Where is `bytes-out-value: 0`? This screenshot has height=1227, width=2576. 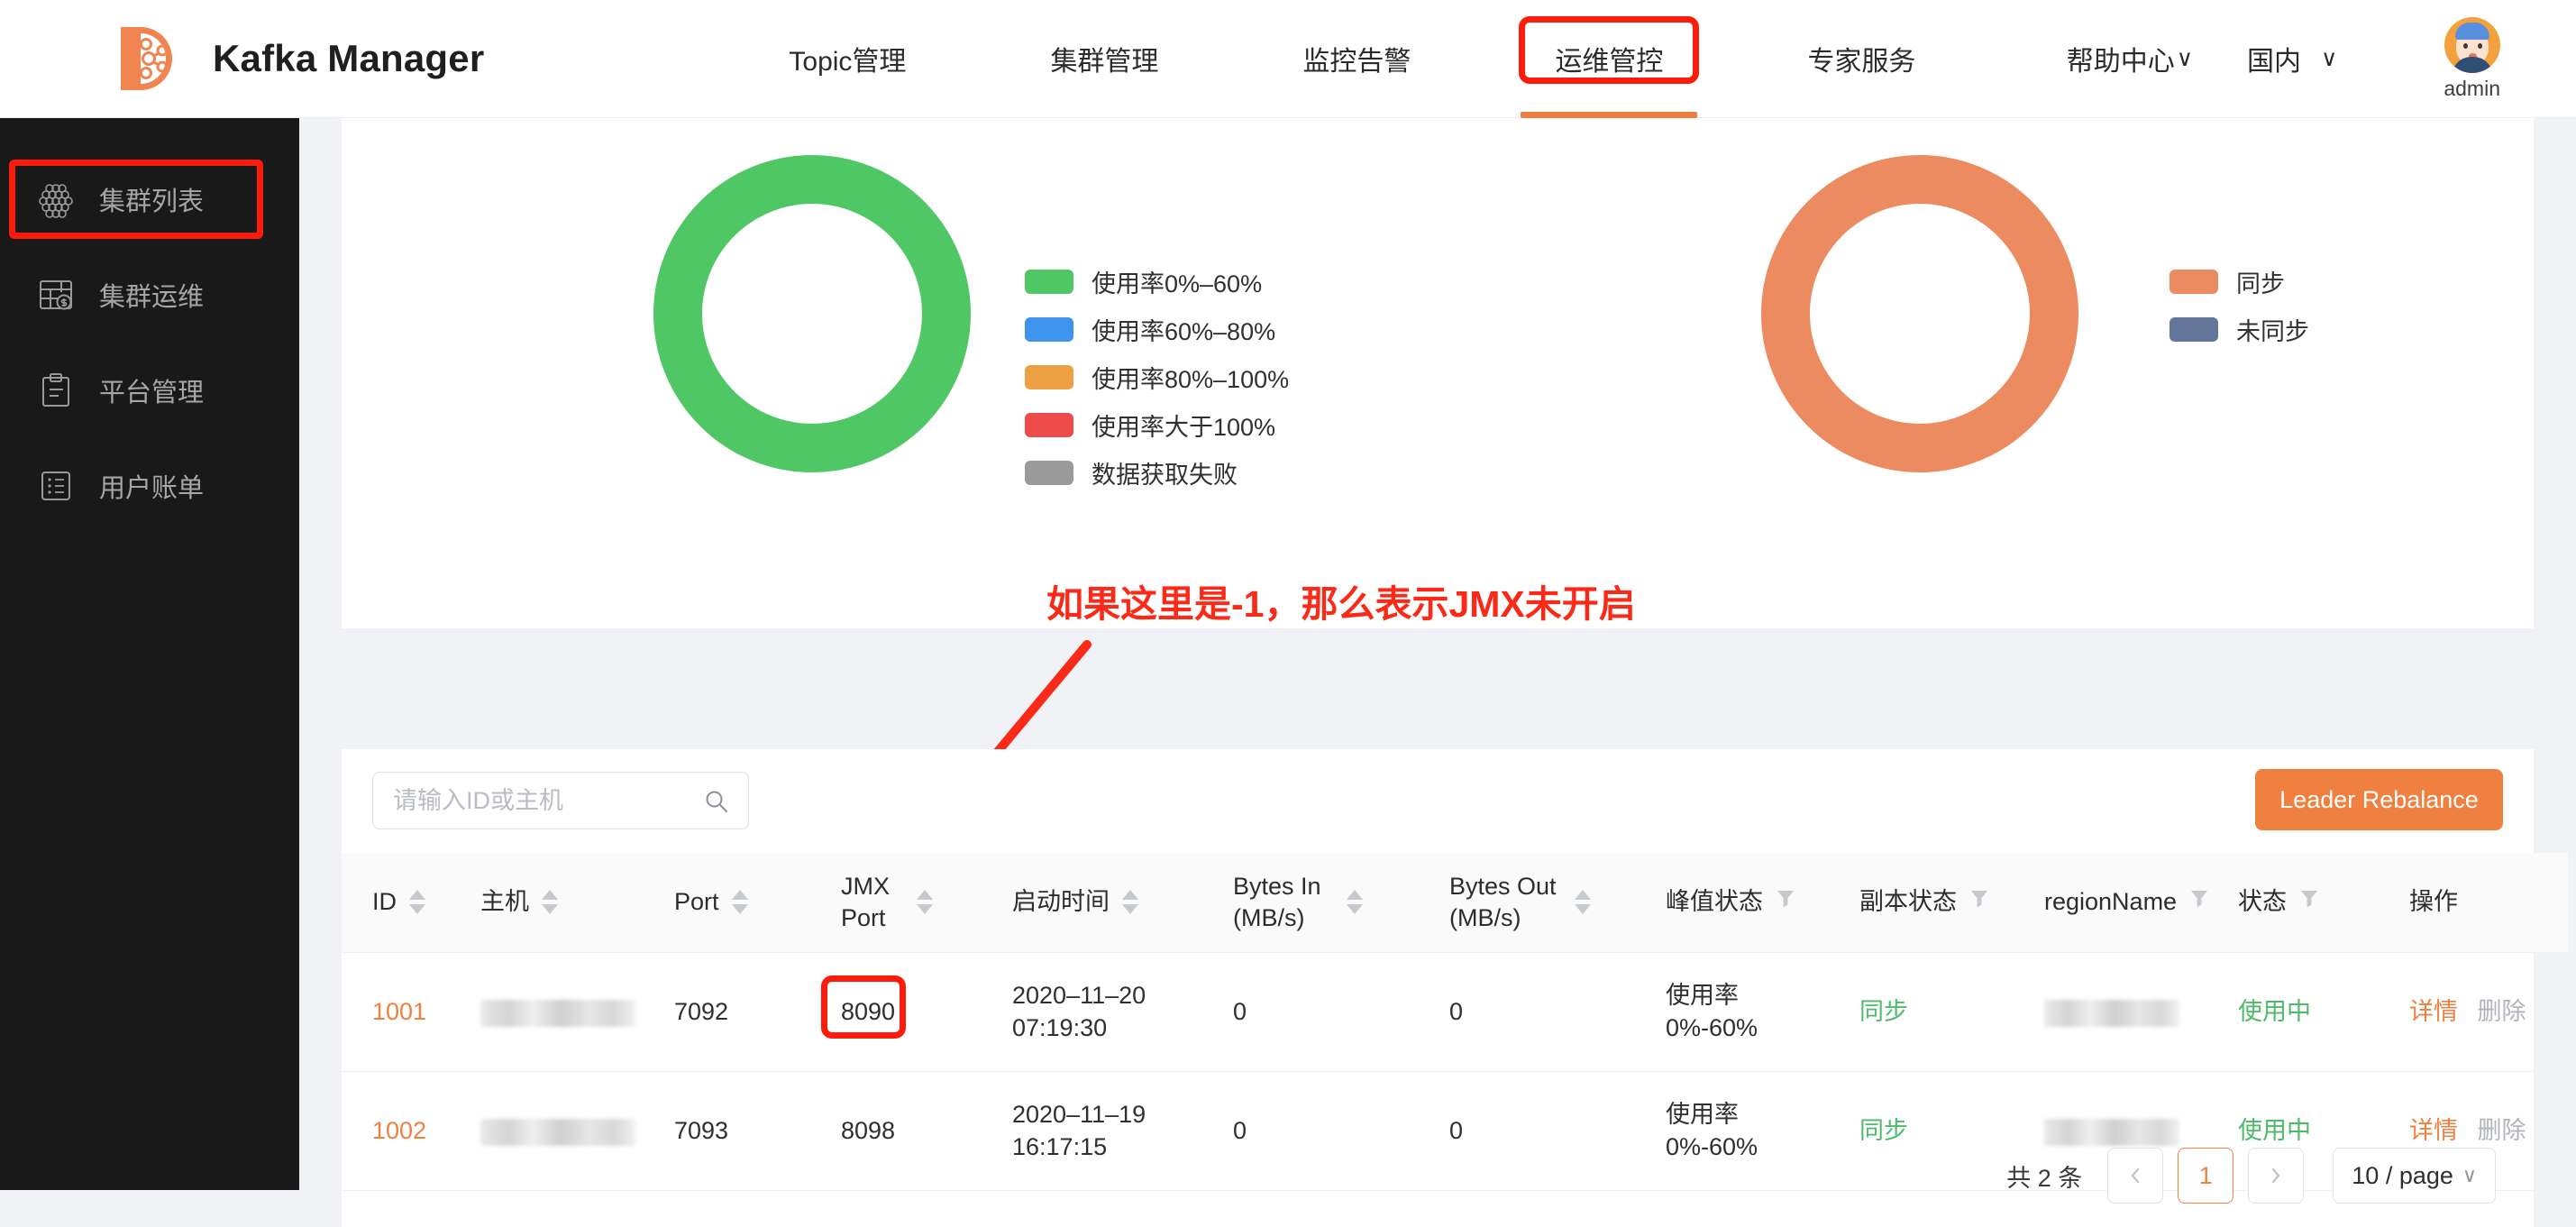
bytes-out-value: 0 is located at coordinates (1457, 1011).